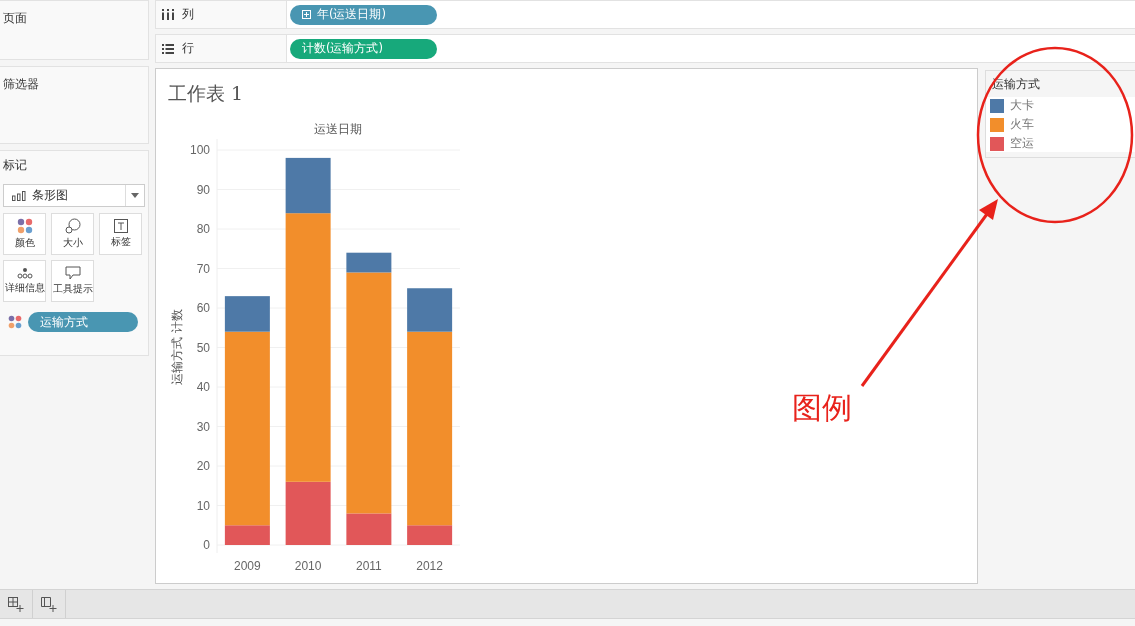 The width and height of the screenshot is (1135, 626). I want to click on shelf-label: 列, so click(188, 14).